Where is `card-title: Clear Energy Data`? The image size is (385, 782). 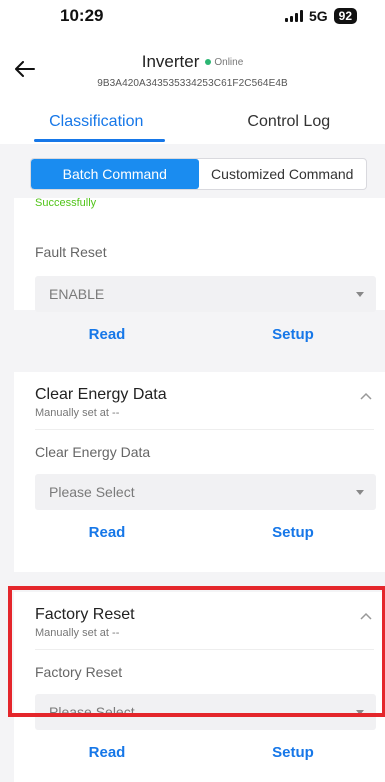 card-title: Clear Energy Data is located at coordinates (101, 394).